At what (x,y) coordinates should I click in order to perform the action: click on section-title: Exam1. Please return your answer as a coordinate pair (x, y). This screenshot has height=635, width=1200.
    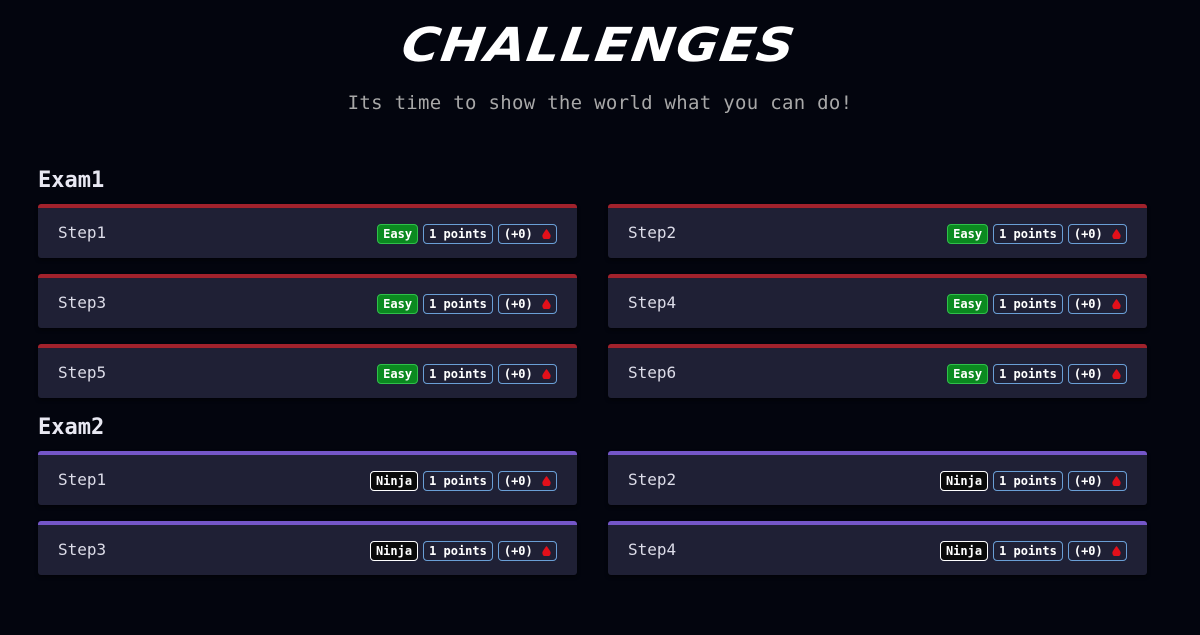
    Looking at the image, I should click on (71, 180).